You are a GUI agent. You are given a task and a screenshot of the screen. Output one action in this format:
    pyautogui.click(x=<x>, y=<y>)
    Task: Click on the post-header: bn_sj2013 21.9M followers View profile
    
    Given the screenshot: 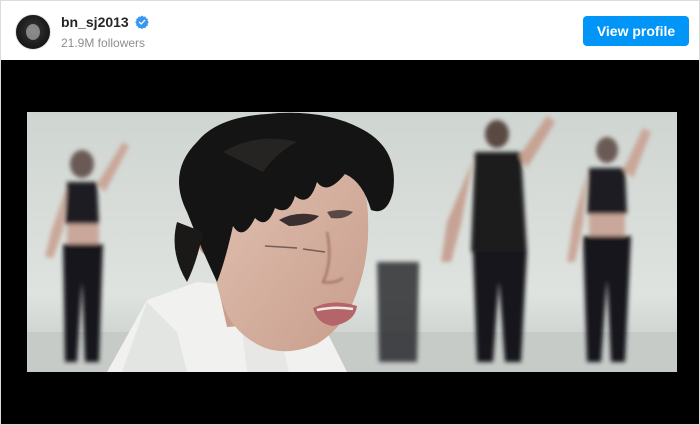 What is the action you would take?
    pyautogui.click(x=350, y=30)
    